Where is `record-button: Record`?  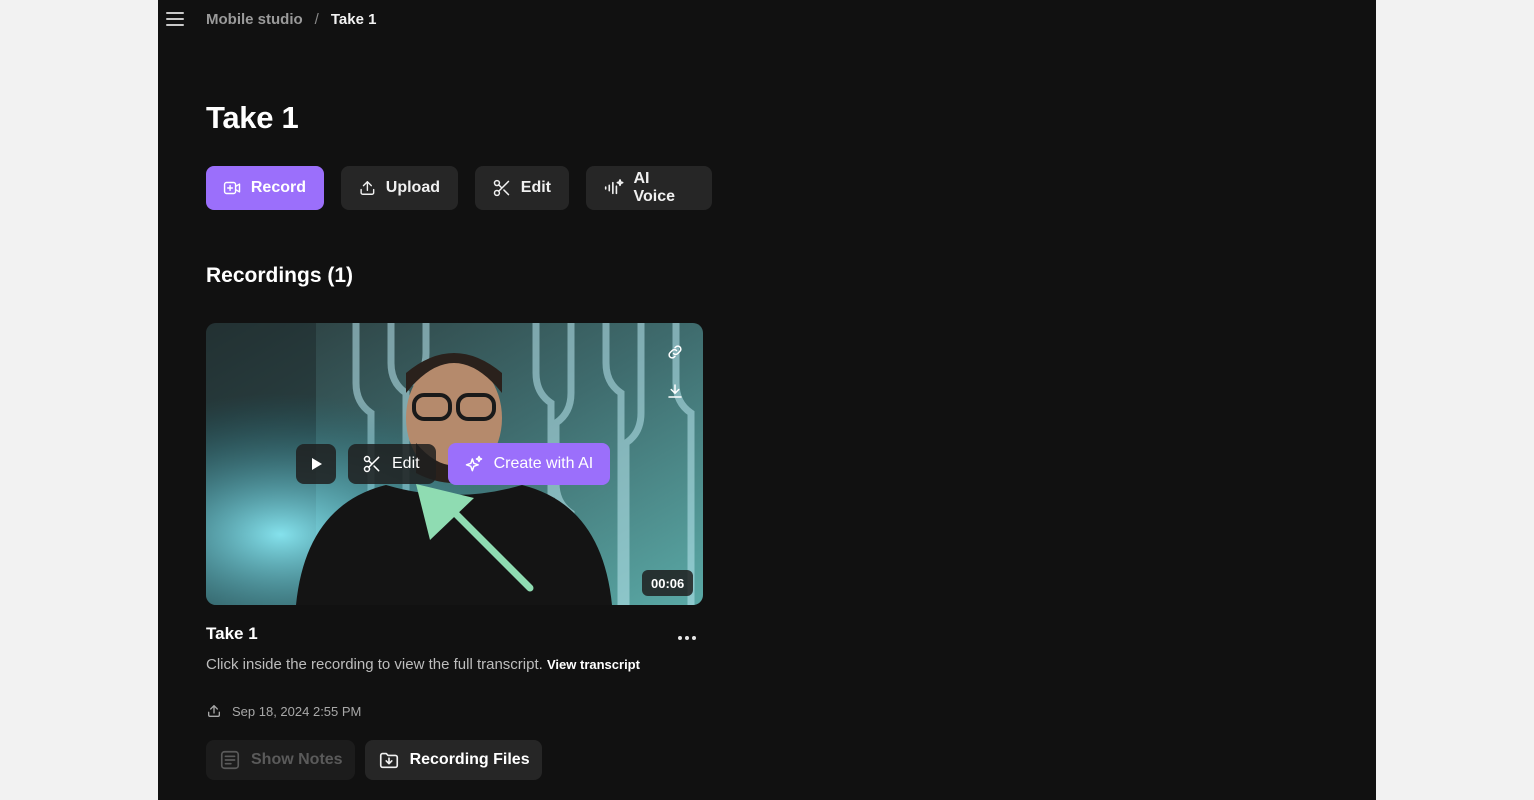 record-button: Record is located at coordinates (265, 188).